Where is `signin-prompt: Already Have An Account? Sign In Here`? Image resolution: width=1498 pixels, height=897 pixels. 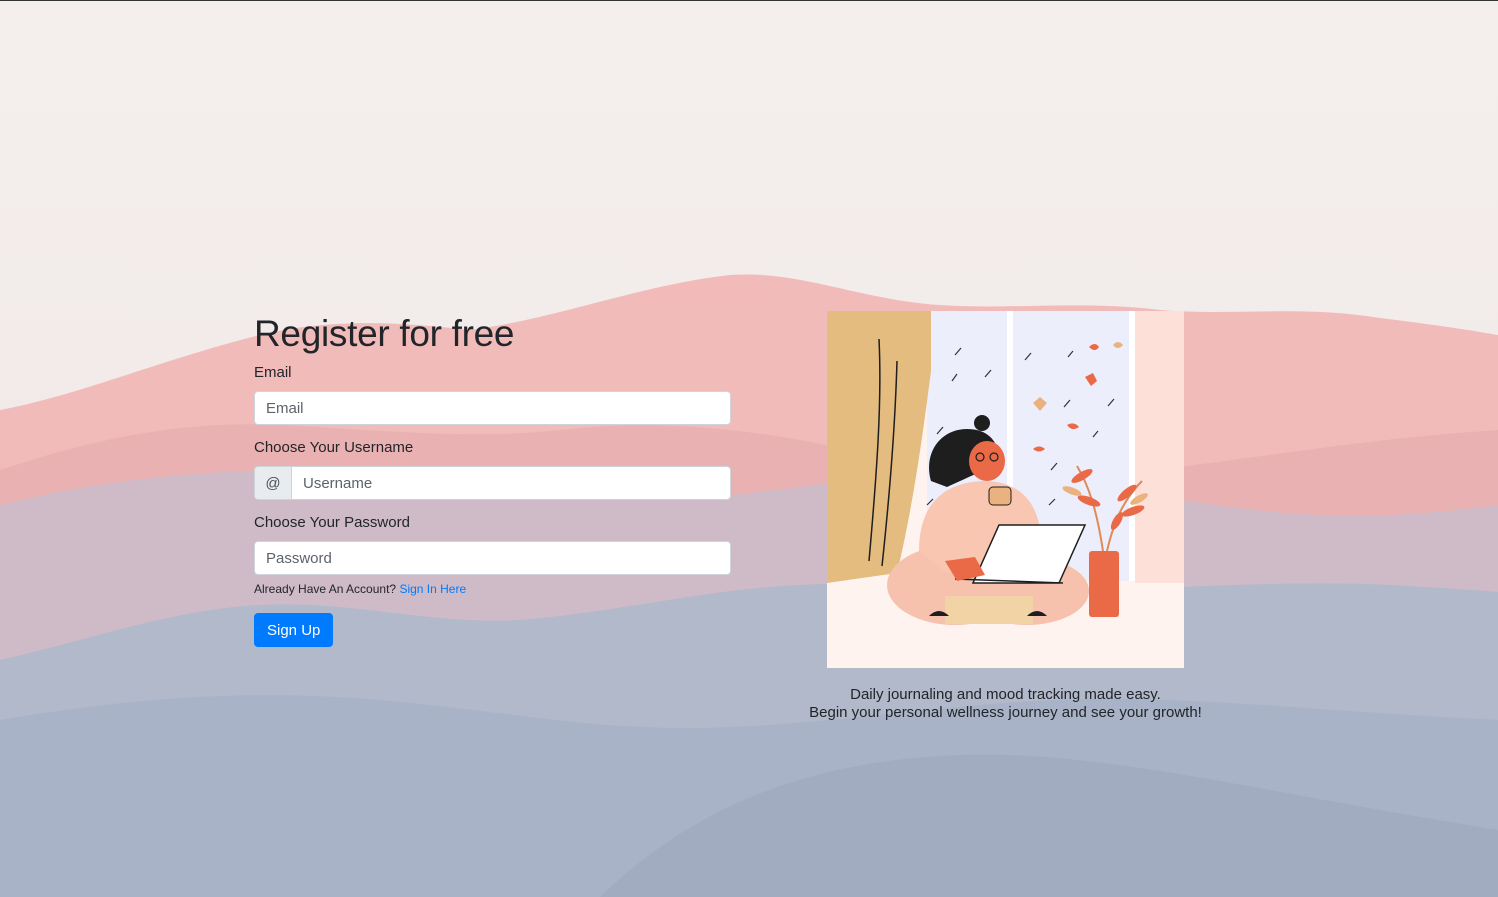
signin-prompt: Already Have An Account? Sign In Here is located at coordinates (492, 589).